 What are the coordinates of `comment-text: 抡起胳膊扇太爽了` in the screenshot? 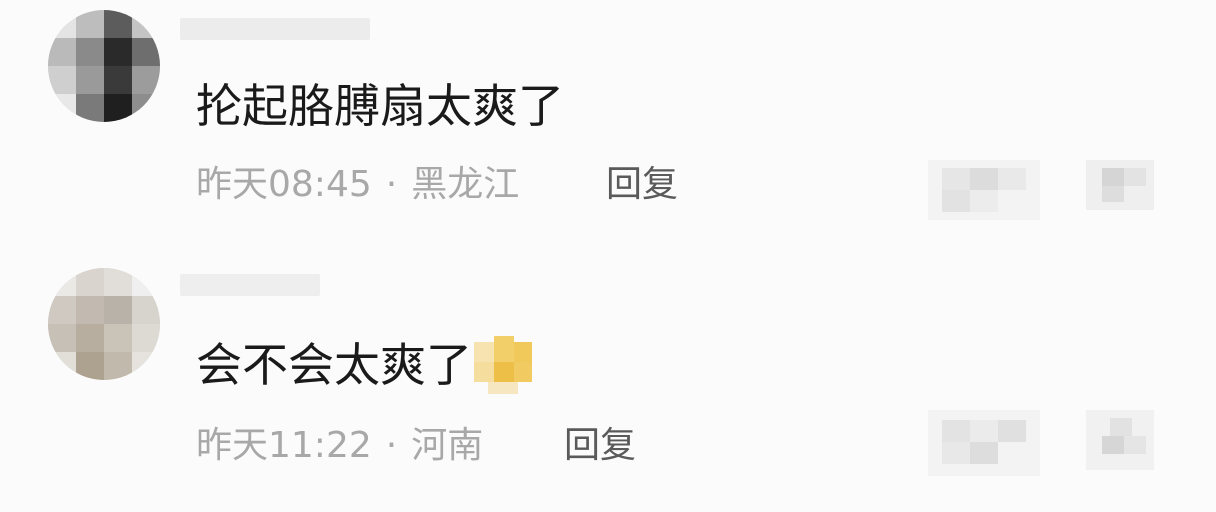 It's located at (380, 106).